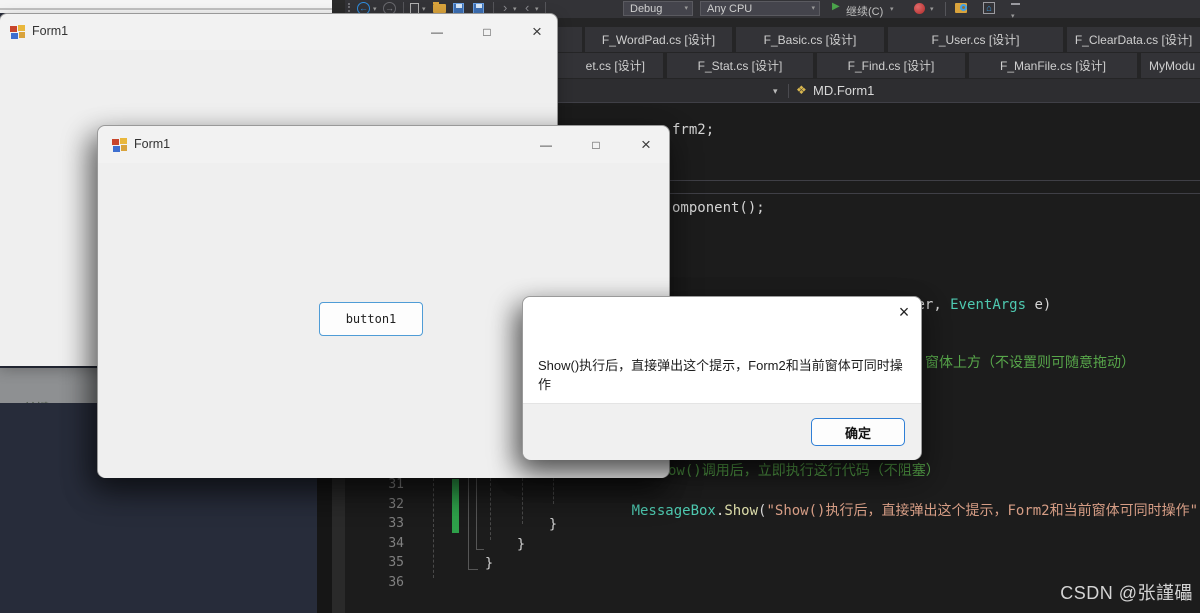 The image size is (1200, 613). I want to click on continue-button: 继续(C), so click(864, 11).